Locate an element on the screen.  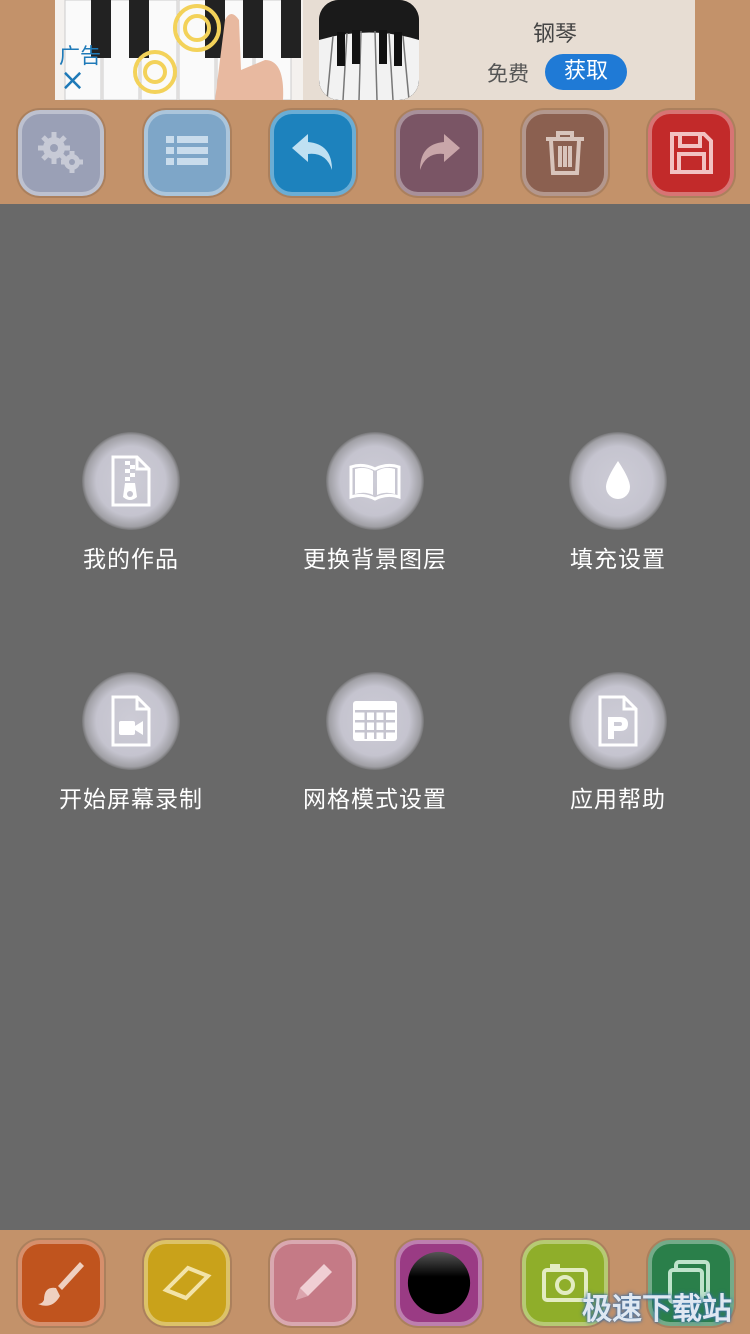
redo-icon is located at coordinates (440, 152).